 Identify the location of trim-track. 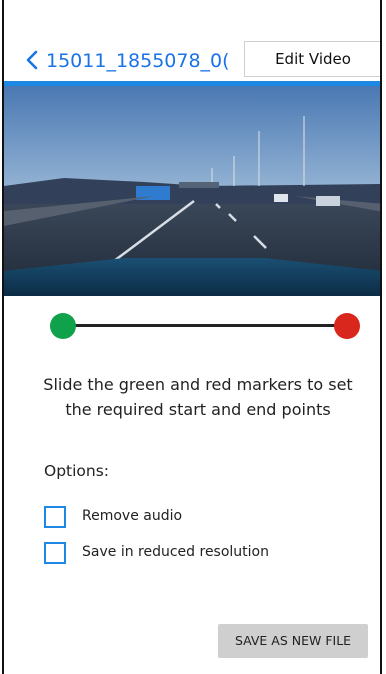
(205, 325).